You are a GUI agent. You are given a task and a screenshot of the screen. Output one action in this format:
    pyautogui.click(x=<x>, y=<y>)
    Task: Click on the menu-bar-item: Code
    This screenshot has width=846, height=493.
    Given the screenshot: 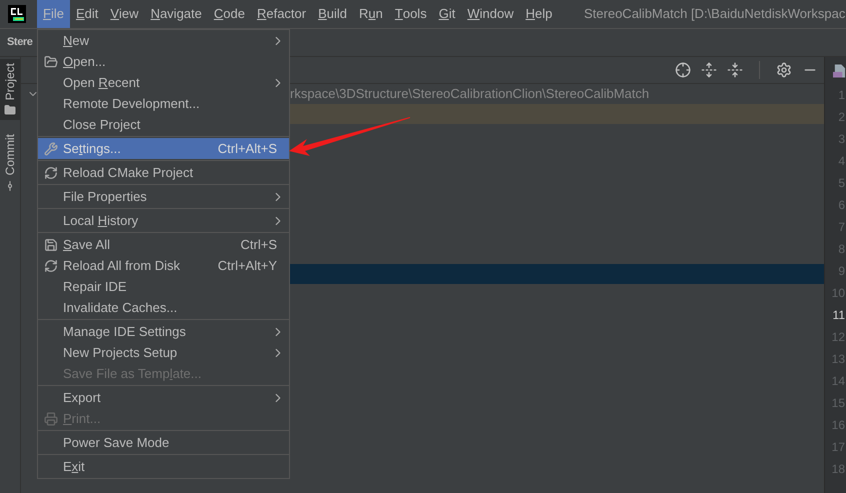 What is the action you would take?
    pyautogui.click(x=229, y=14)
    